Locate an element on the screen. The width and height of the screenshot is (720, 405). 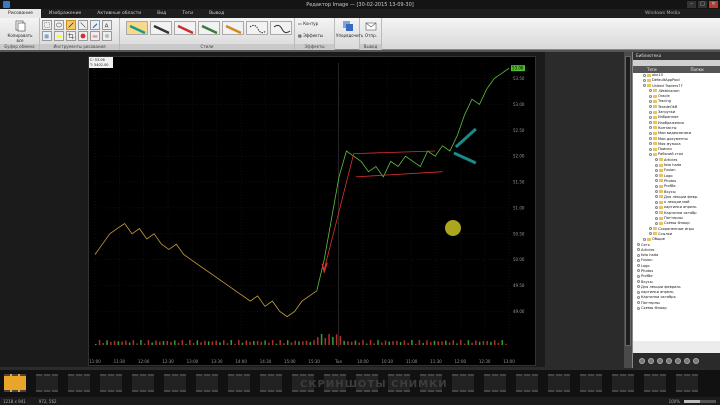
blur-tool is located at coordinates (107, 36).